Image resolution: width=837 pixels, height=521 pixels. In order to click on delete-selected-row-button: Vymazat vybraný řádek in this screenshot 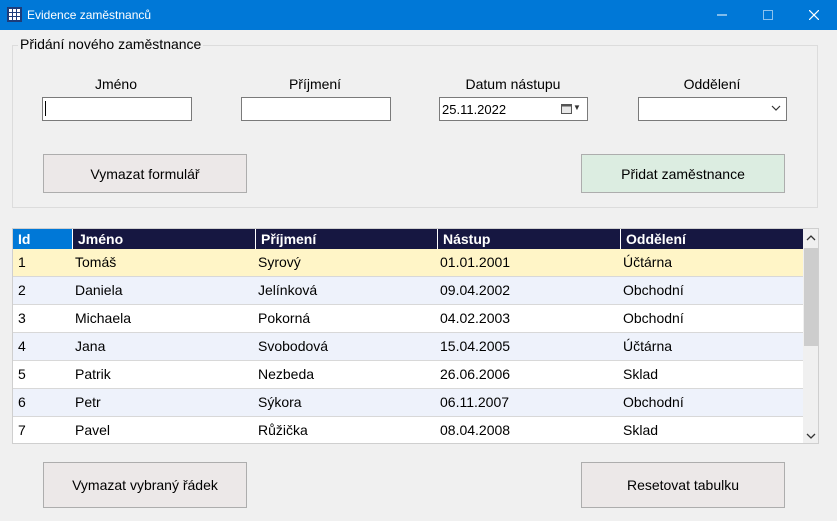, I will do `click(145, 485)`.